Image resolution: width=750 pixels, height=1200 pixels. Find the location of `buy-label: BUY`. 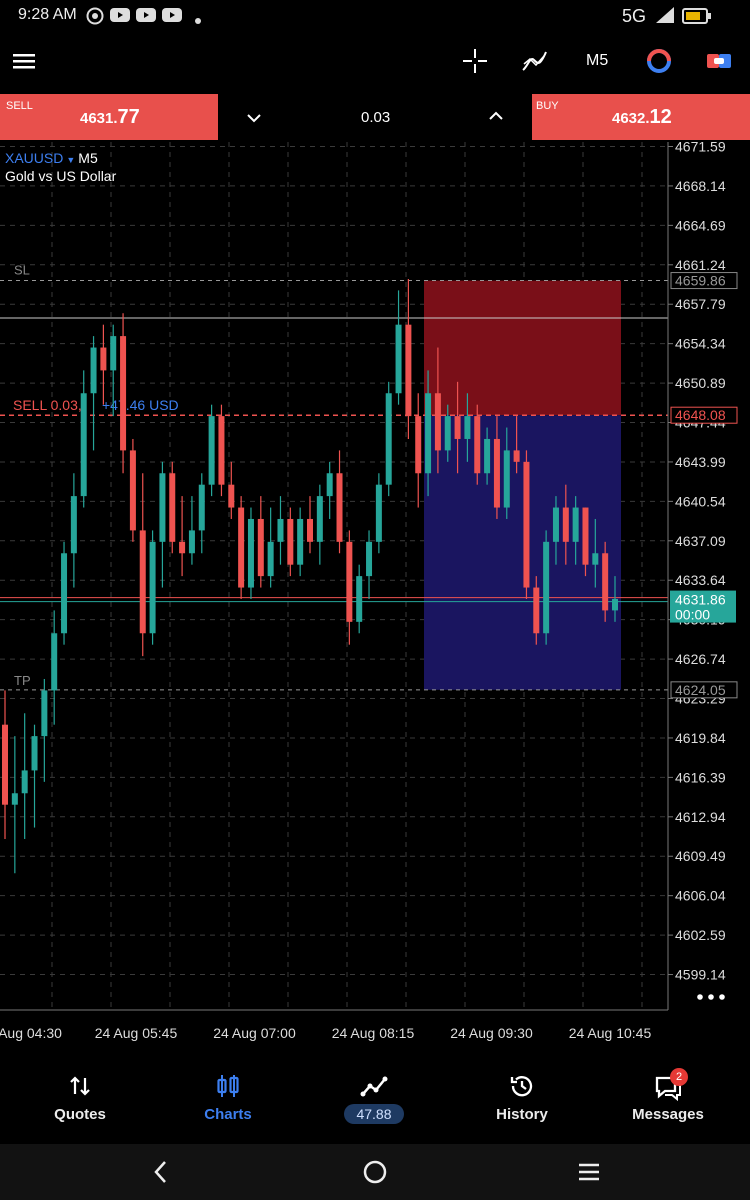

buy-label: BUY is located at coordinates (547, 106).